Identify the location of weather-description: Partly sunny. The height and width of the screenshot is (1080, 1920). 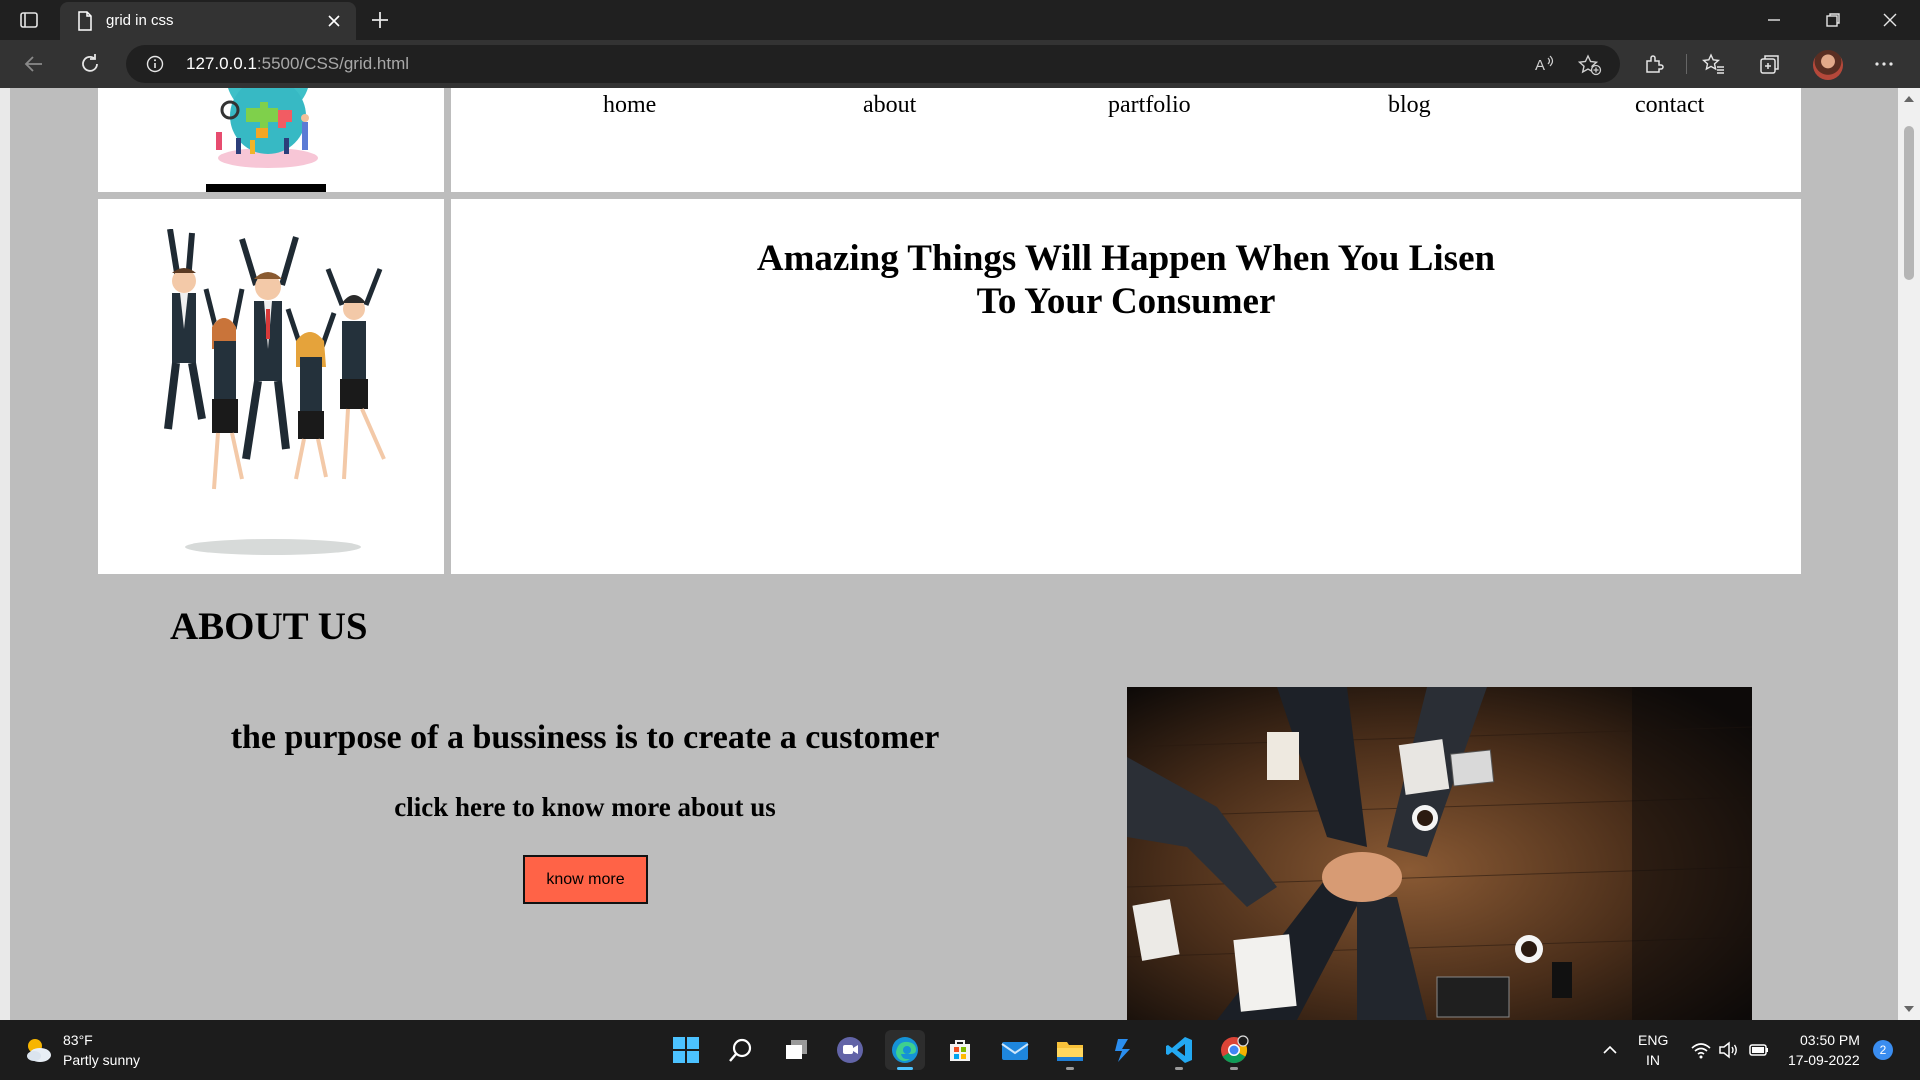
(101, 1060).